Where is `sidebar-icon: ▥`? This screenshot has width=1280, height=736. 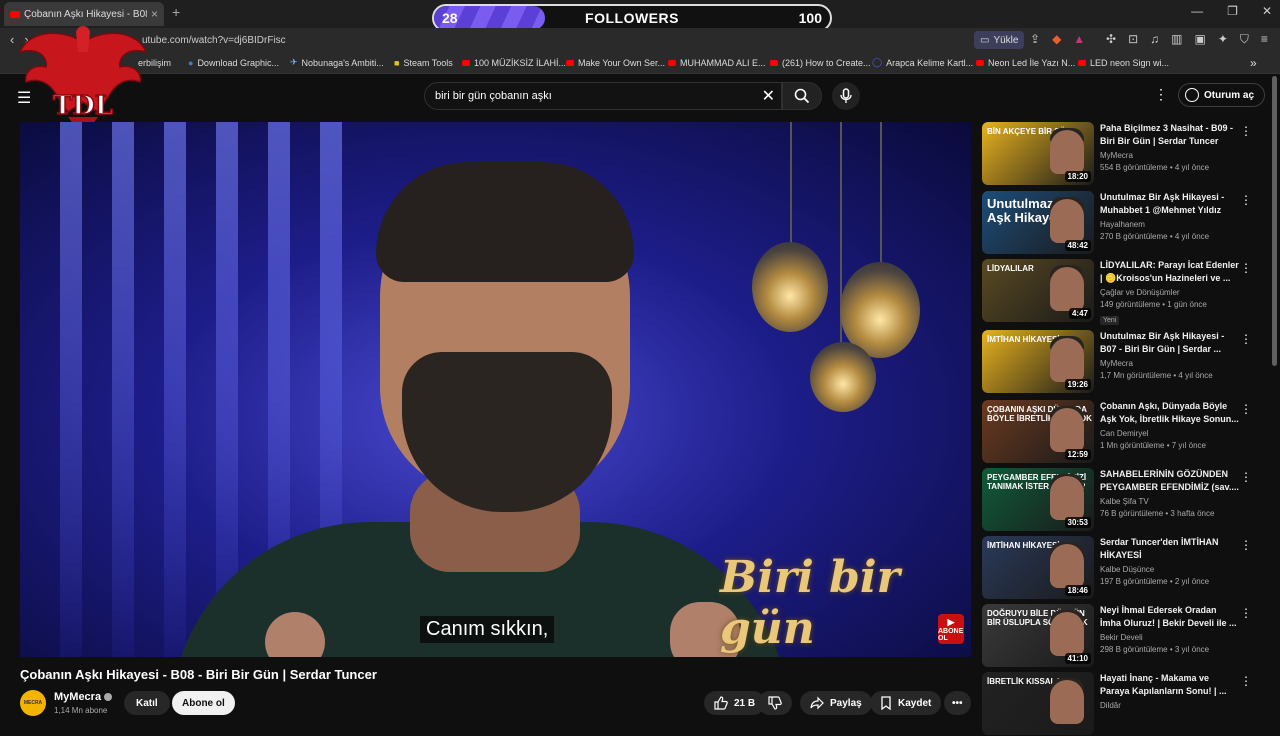
sidebar-icon: ▥ is located at coordinates (1176, 39).